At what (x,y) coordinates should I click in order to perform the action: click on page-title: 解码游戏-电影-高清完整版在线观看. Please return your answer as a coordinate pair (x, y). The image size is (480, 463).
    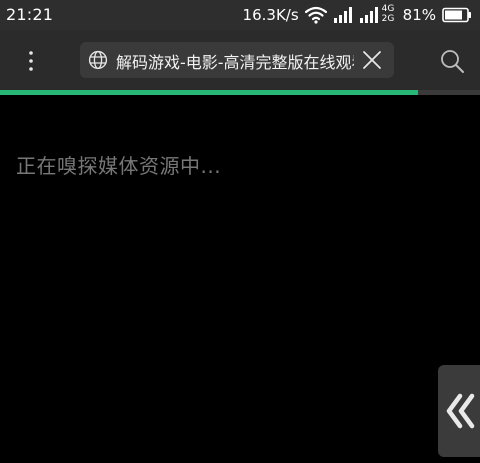
    Looking at the image, I should click on (235, 62).